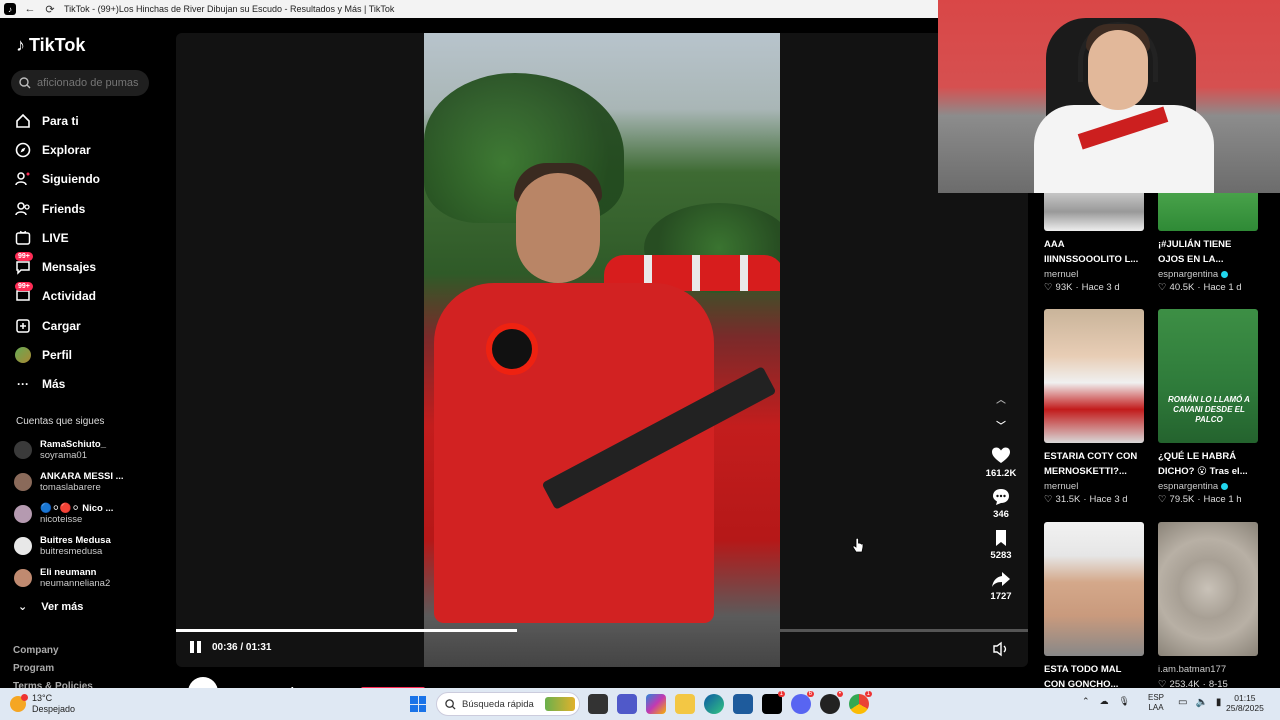 The width and height of the screenshot is (1280, 720). What do you see at coordinates (30, 9) in the screenshot?
I see `back-arrow-icon: ←` at bounding box center [30, 9].